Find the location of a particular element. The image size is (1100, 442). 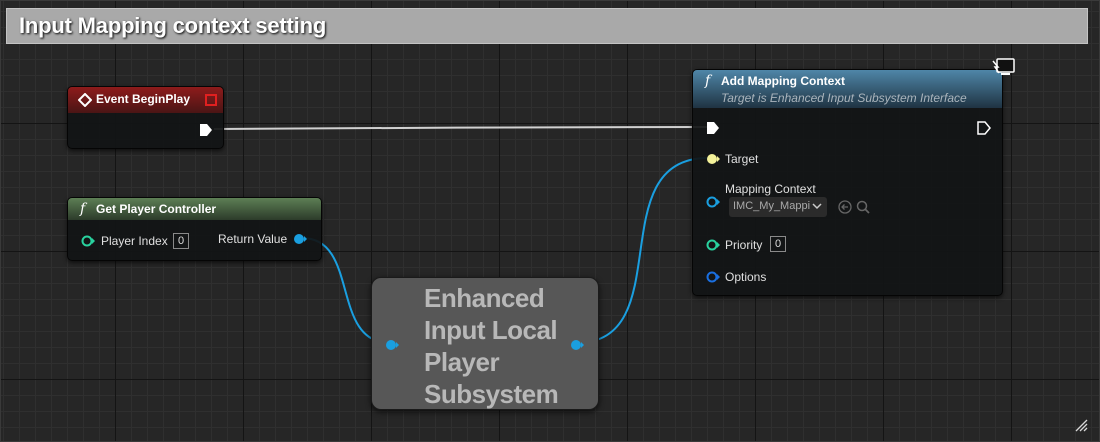

player-index-label: Player Index is located at coordinates (134, 241).